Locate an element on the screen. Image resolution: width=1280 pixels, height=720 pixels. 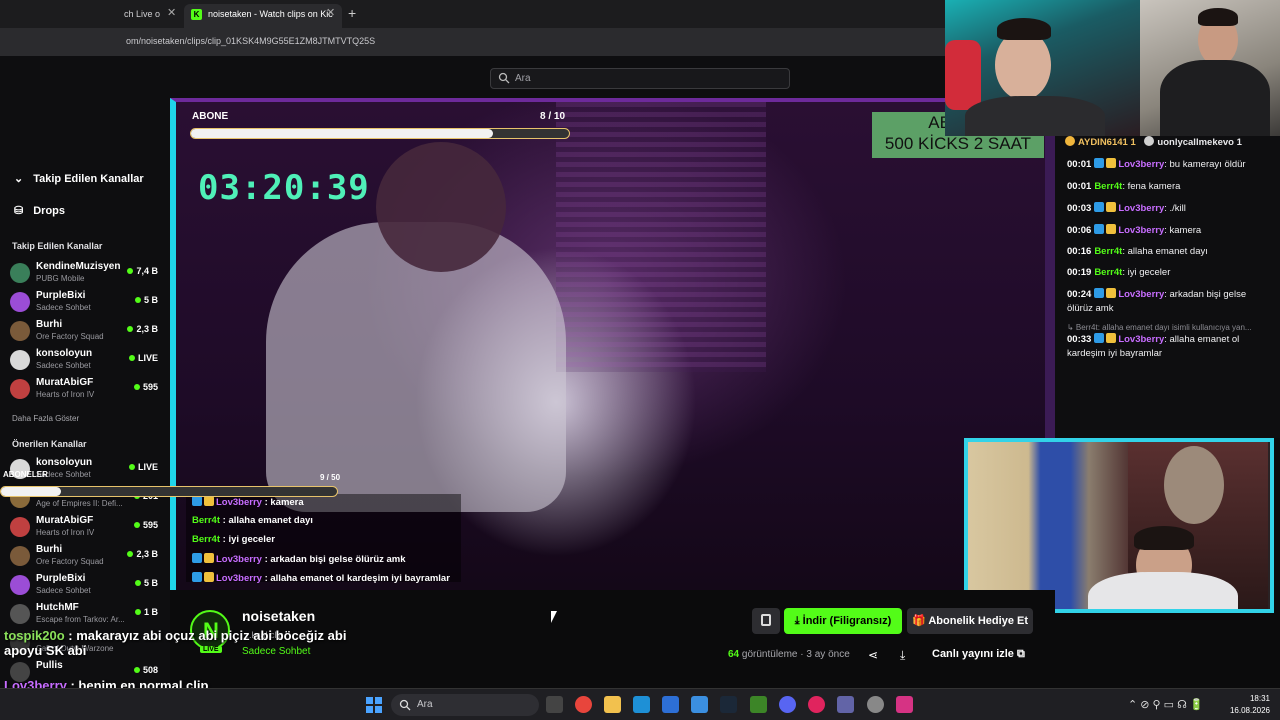
sidebar-item-drops: ⛁ Drops is located at coordinates (39, 210).